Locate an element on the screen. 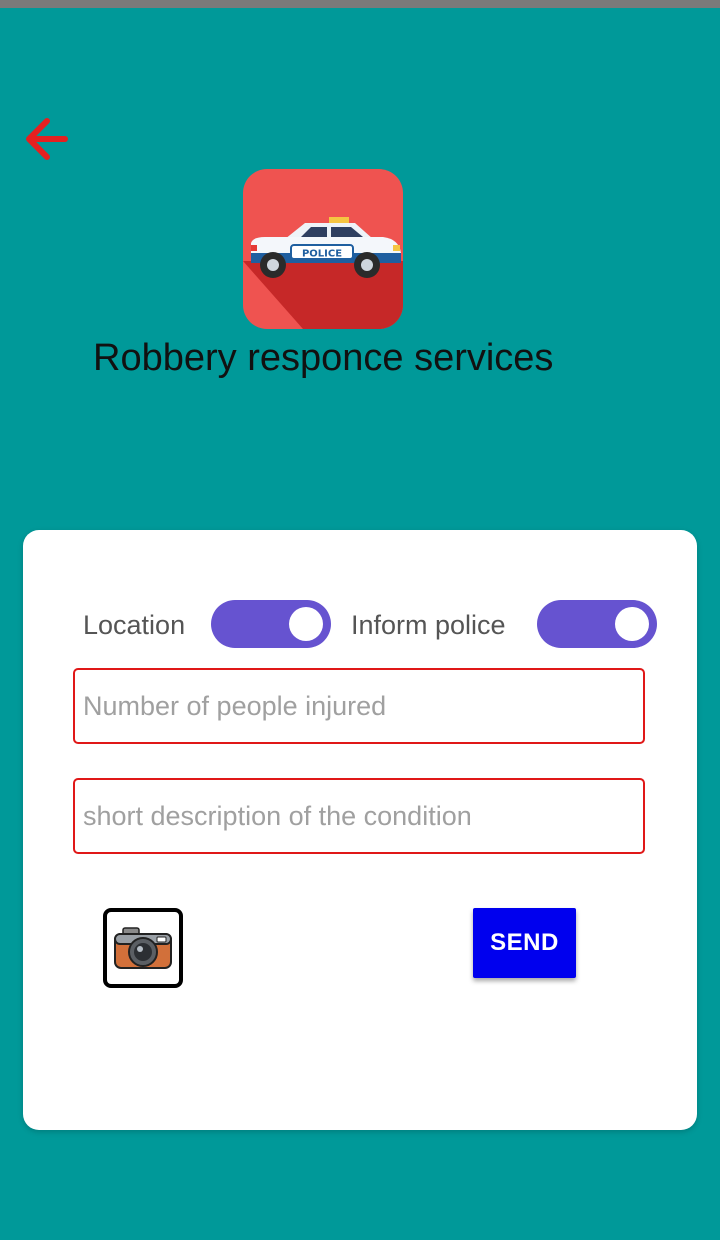 The height and width of the screenshot is (1240, 720). description-input is located at coordinates (359, 816).